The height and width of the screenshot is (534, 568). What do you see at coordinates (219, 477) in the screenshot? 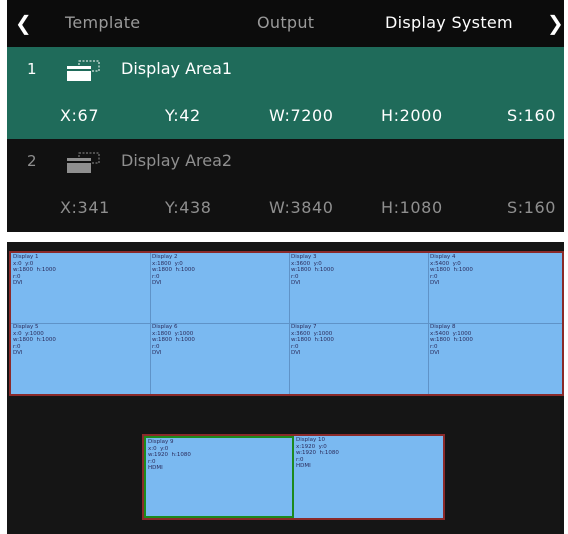
I see `display-tile-9: Display 9 x:0 y:0 w:1920 h:1080 r:0 HDMI` at bounding box center [219, 477].